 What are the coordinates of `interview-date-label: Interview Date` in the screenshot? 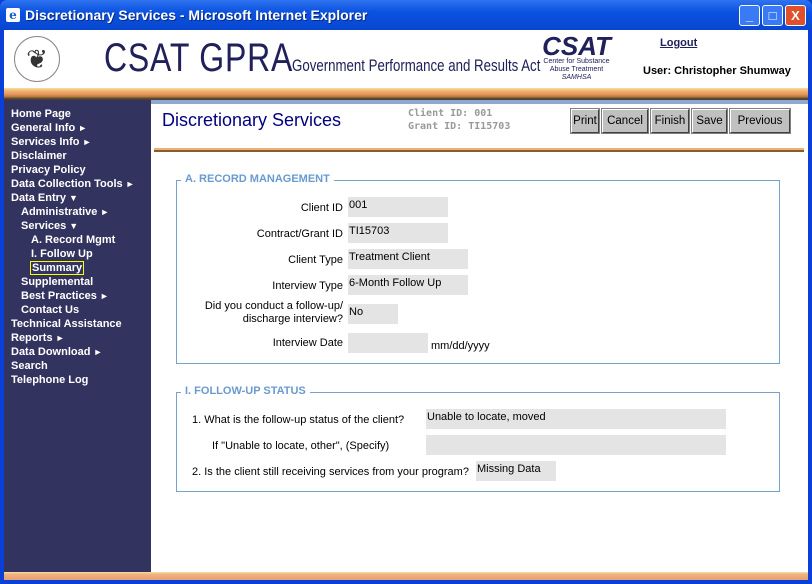 It's located at (307, 343).